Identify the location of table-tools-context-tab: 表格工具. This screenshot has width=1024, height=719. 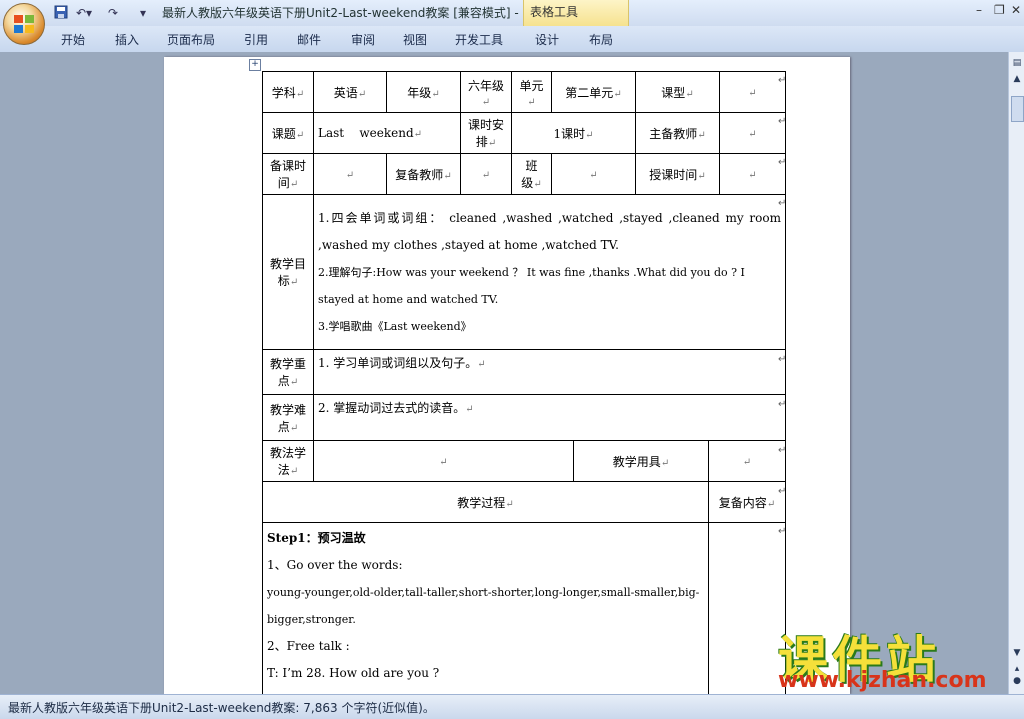
(576, 13).